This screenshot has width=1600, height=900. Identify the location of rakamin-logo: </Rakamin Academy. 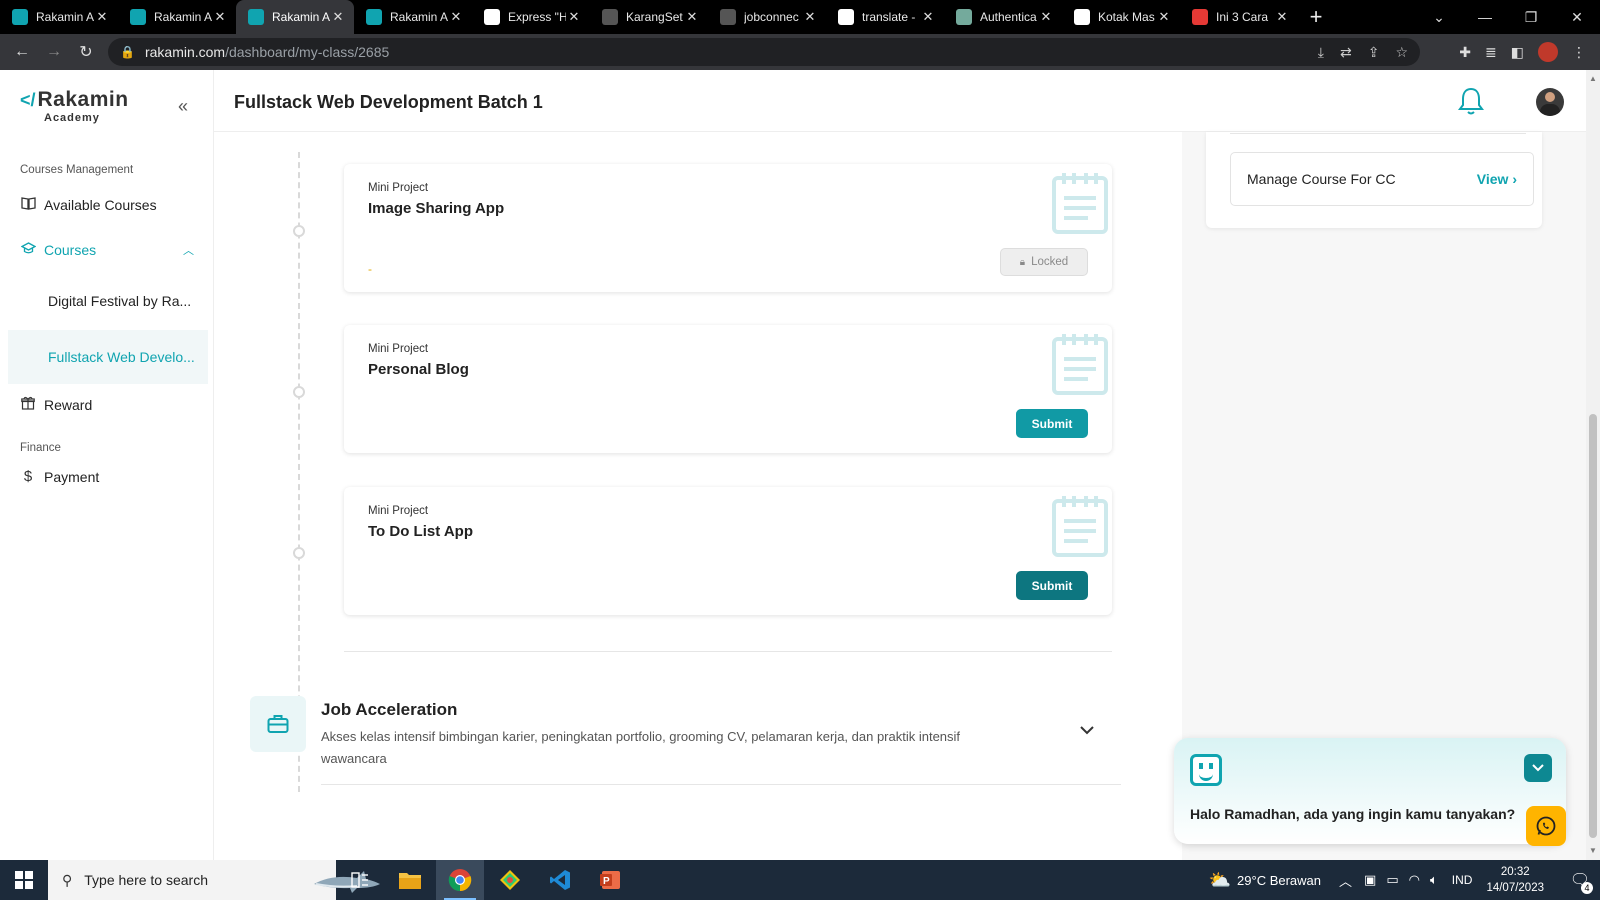
(74, 106).